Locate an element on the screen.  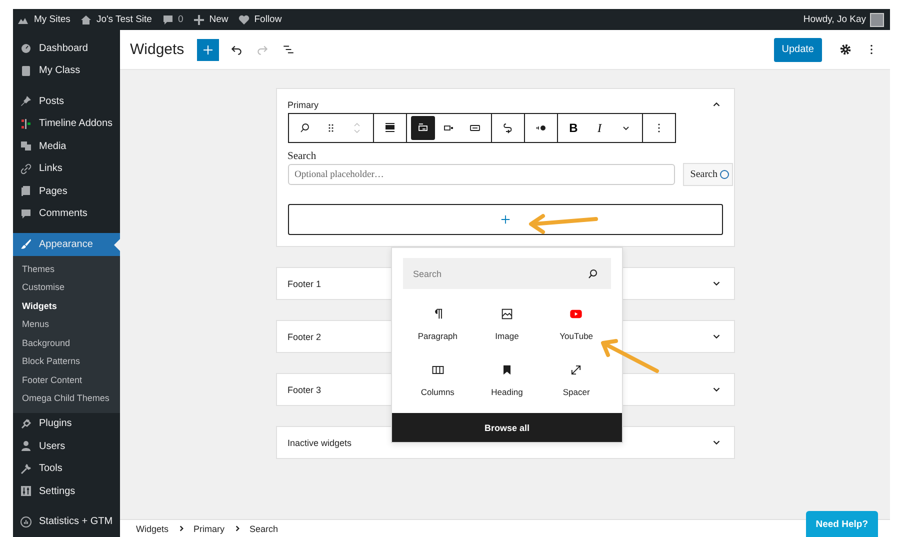
sidebar-item: Comments is located at coordinates (66, 213).